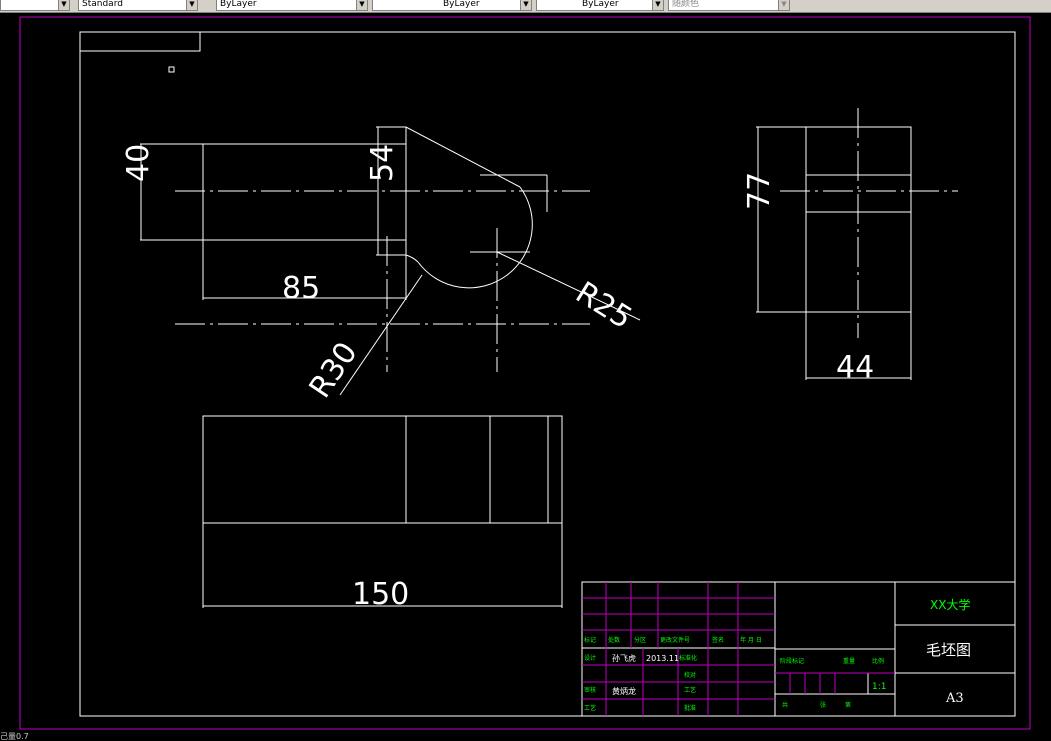 This screenshot has height=741, width=1051. What do you see at coordinates (590, 658) in the screenshot?
I see `label-design: 设计` at bounding box center [590, 658].